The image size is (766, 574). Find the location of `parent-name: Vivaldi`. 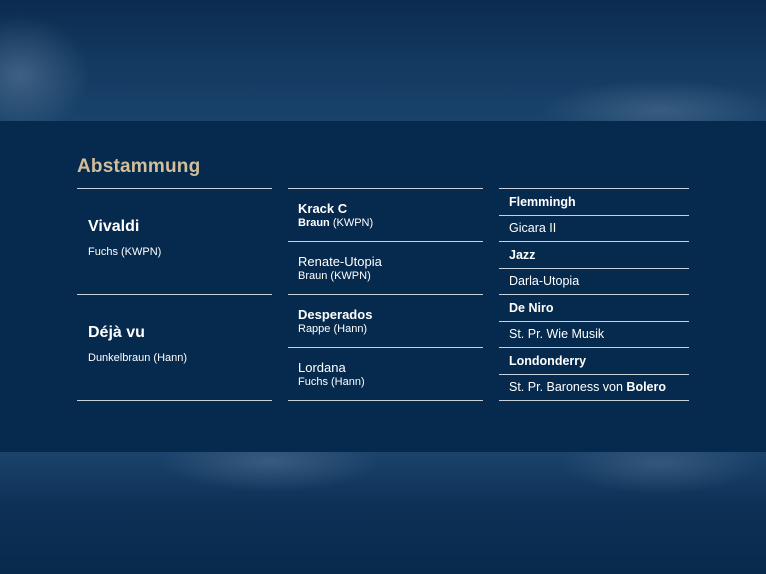

parent-name: Vivaldi is located at coordinates (114, 226).